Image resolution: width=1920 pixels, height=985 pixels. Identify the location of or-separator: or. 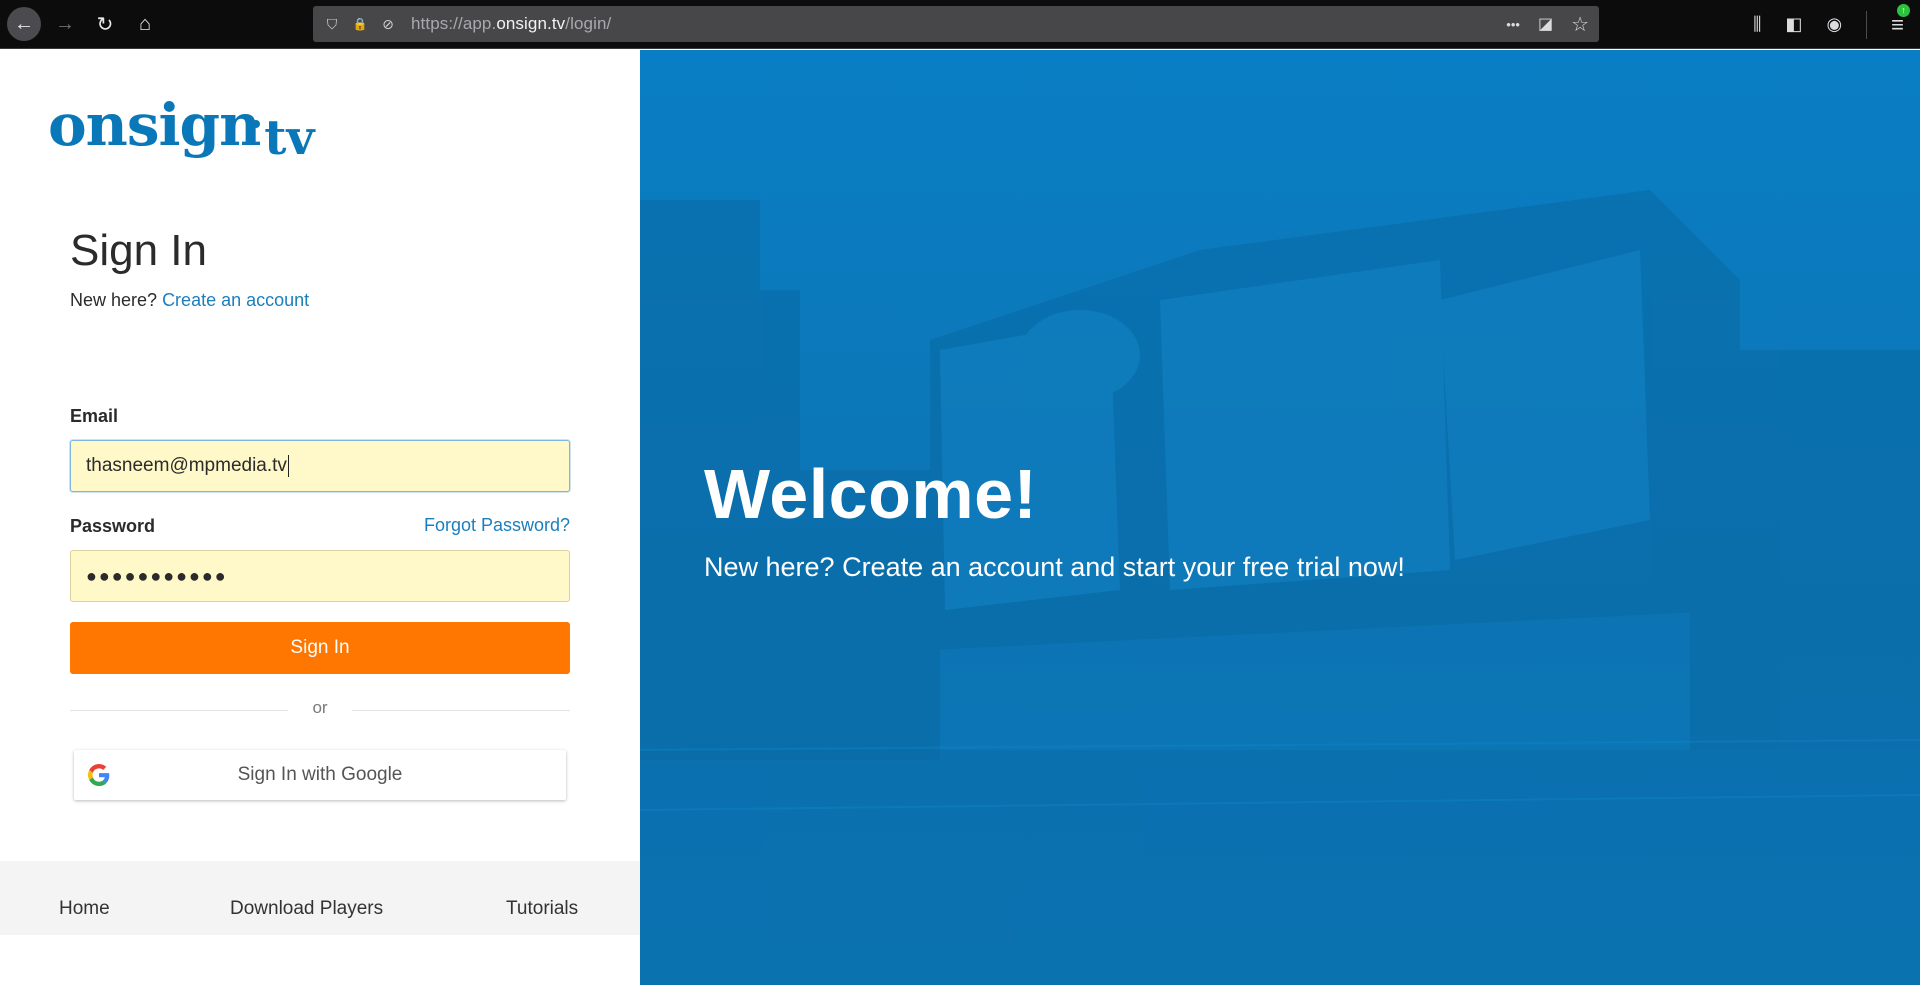
(320, 707).